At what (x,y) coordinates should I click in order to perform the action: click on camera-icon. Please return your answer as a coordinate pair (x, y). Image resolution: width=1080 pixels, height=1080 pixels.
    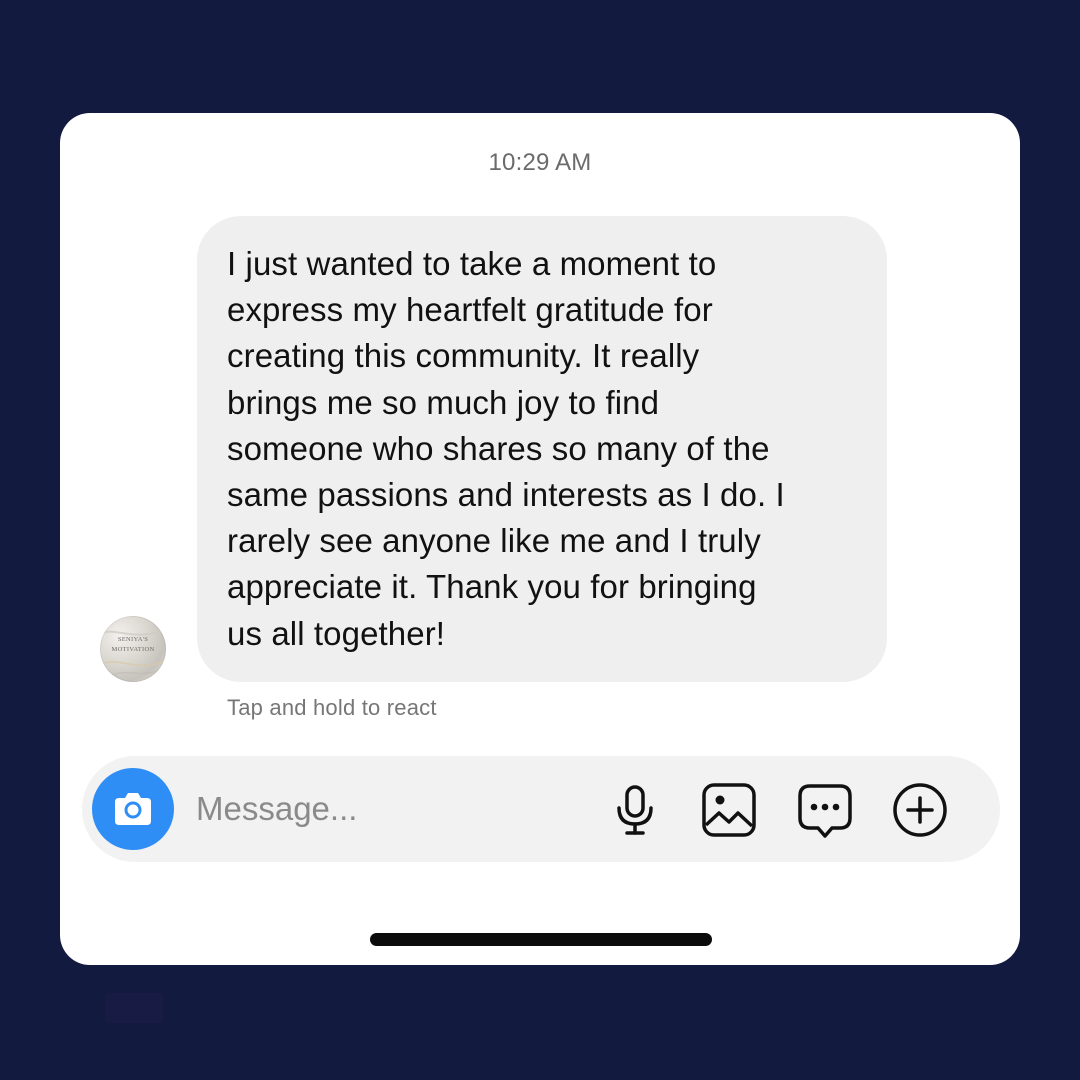
    Looking at the image, I should click on (133, 809).